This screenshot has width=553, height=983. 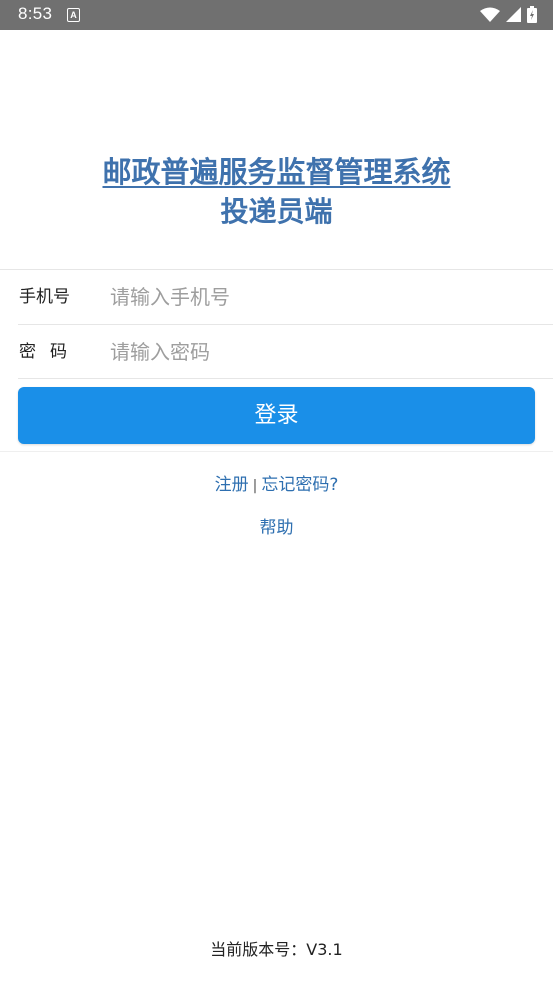 What do you see at coordinates (35, 13) in the screenshot?
I see `status-time: 8:53` at bounding box center [35, 13].